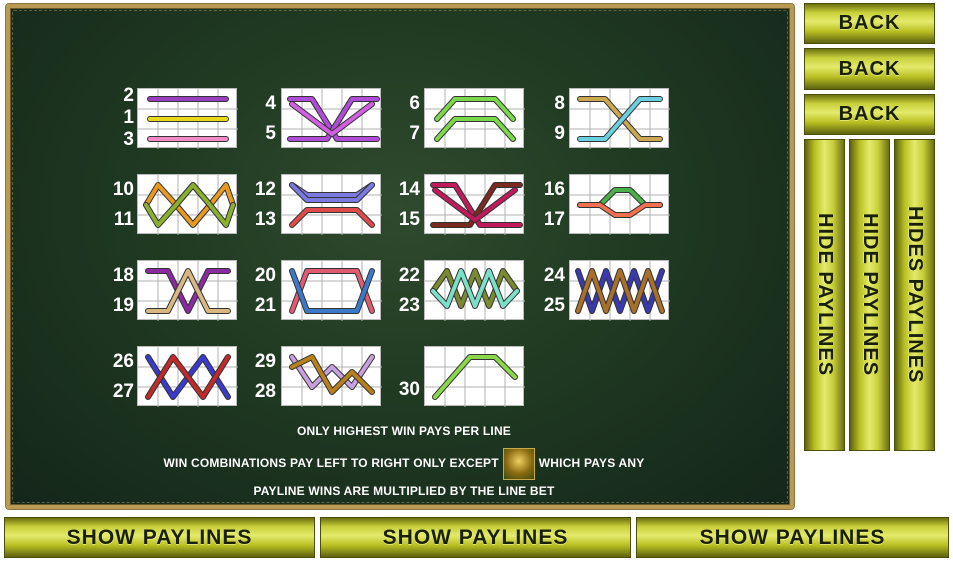 This screenshot has height=561, width=953. I want to click on payline-label: 25, so click(554, 305).